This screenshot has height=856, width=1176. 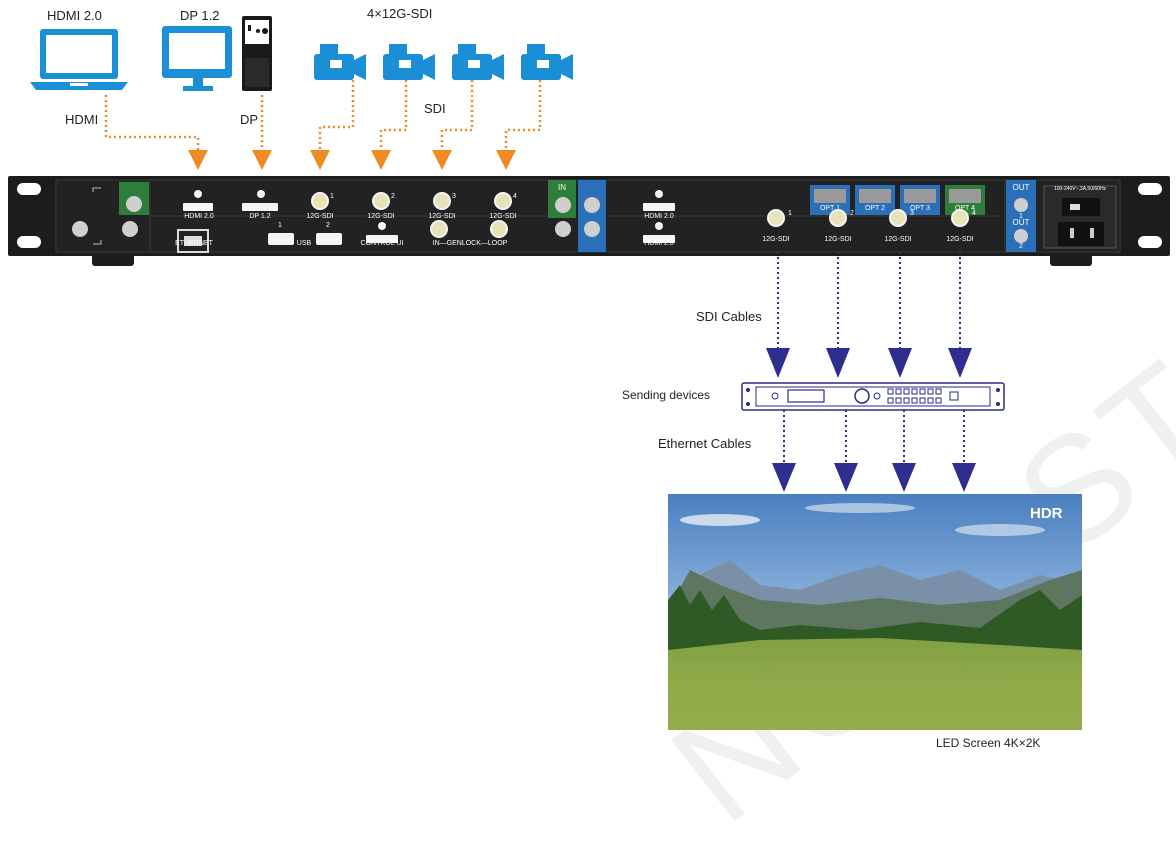 What do you see at coordinates (197, 58) in the screenshot?
I see `desktop-monitor-icon` at bounding box center [197, 58].